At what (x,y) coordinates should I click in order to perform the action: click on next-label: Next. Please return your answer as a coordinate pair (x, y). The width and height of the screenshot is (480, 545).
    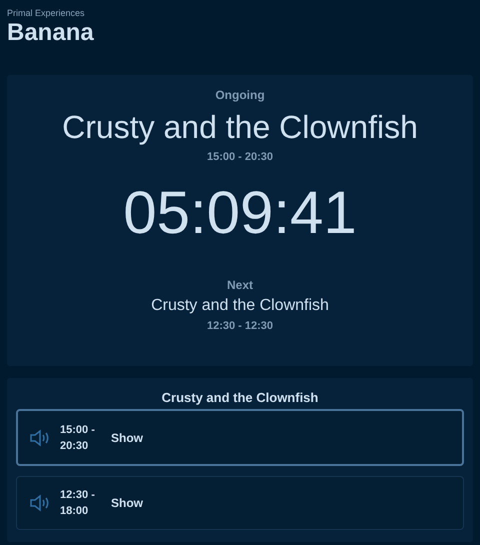
    Looking at the image, I should click on (239, 285).